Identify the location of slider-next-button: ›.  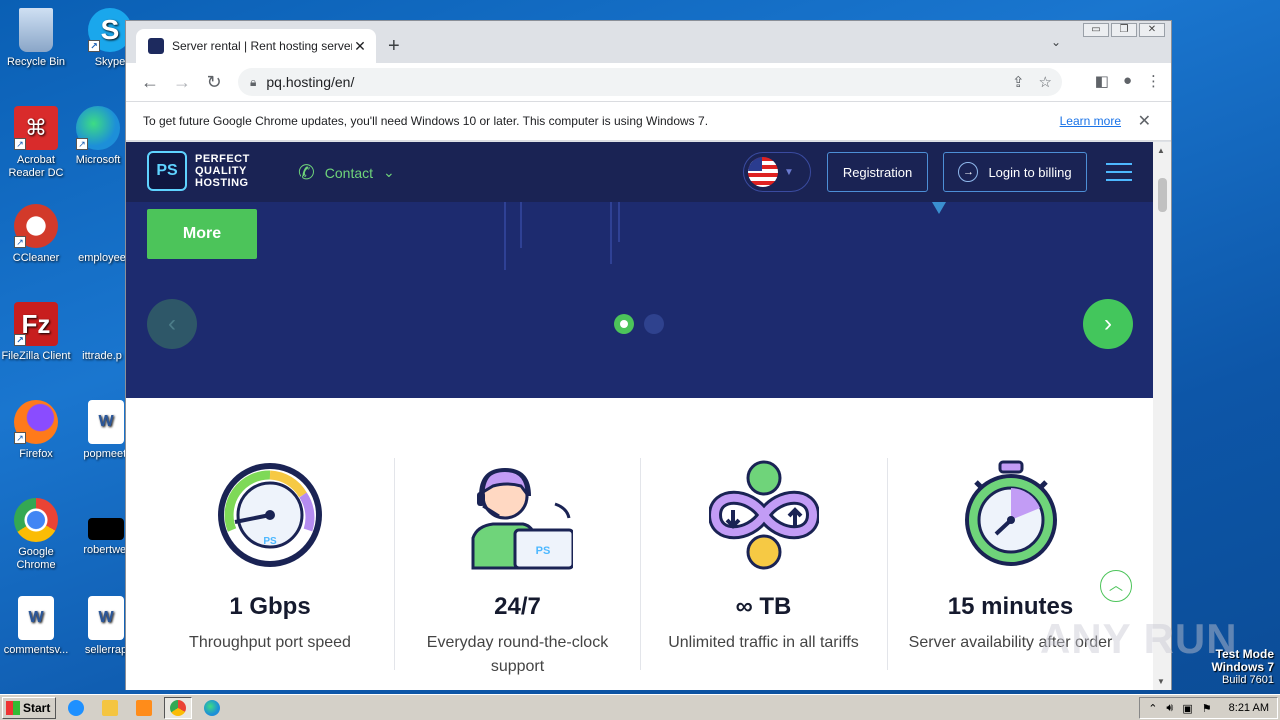
(1108, 324).